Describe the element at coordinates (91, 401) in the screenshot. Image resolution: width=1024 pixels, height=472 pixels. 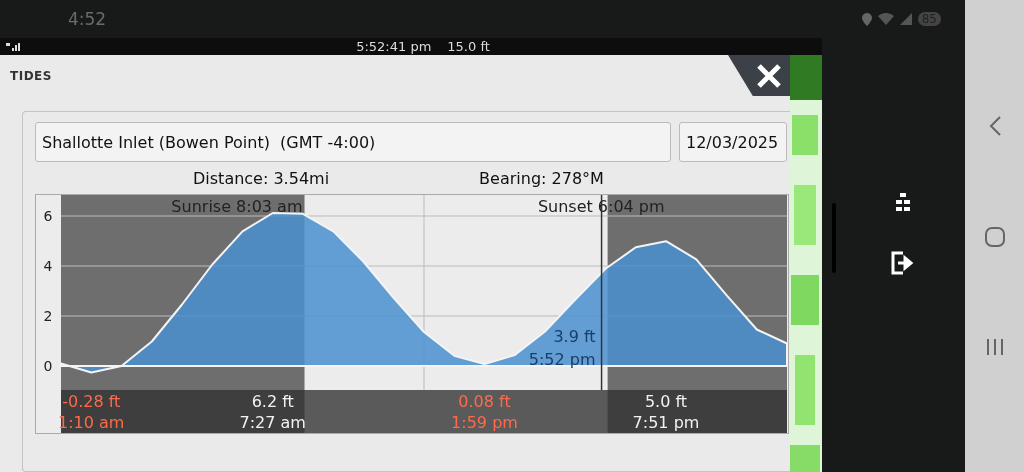
I see `tide-height: -0.28 ft` at that location.